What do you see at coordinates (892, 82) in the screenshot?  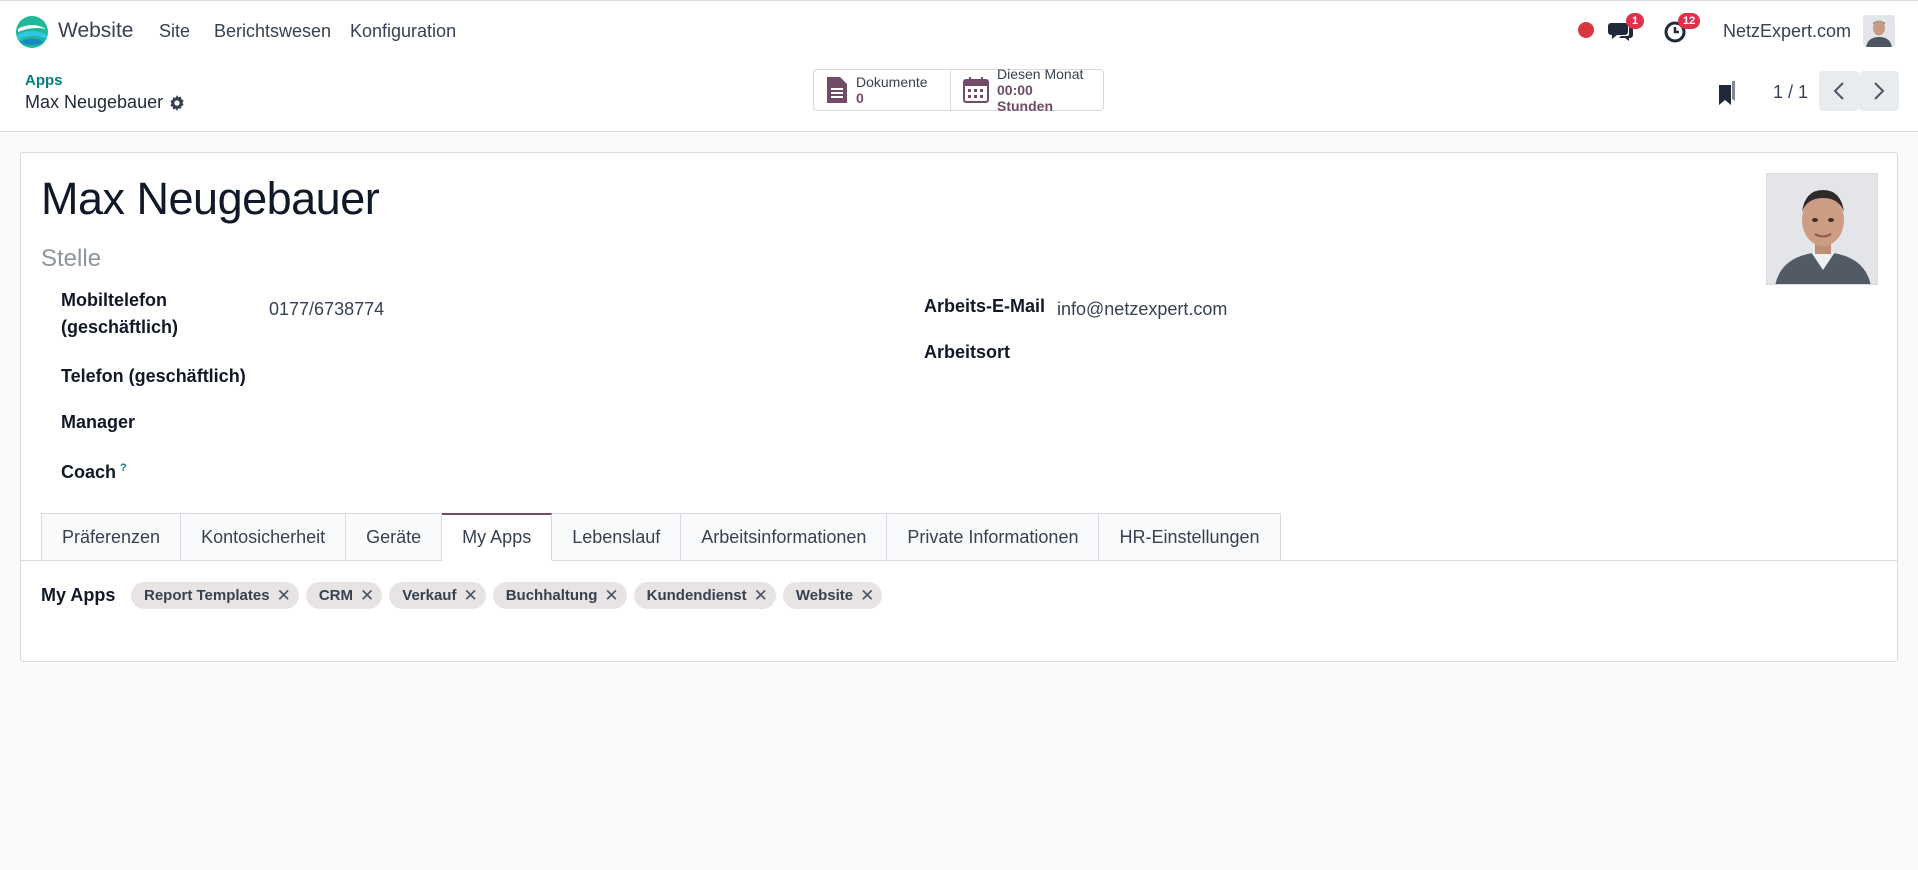 I see `documents-label: Dokumente` at bounding box center [892, 82].